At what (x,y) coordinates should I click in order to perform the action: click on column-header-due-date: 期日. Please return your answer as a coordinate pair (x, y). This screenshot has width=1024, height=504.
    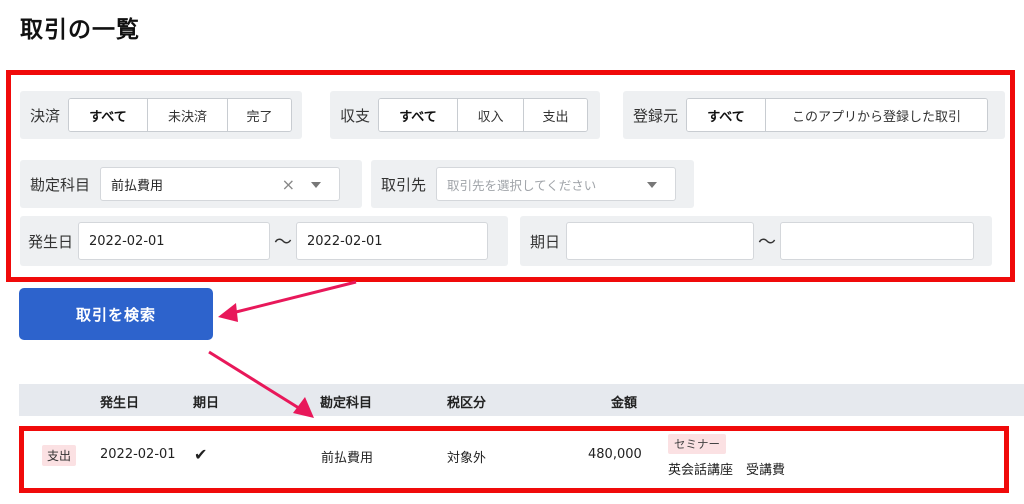
    Looking at the image, I should click on (206, 401).